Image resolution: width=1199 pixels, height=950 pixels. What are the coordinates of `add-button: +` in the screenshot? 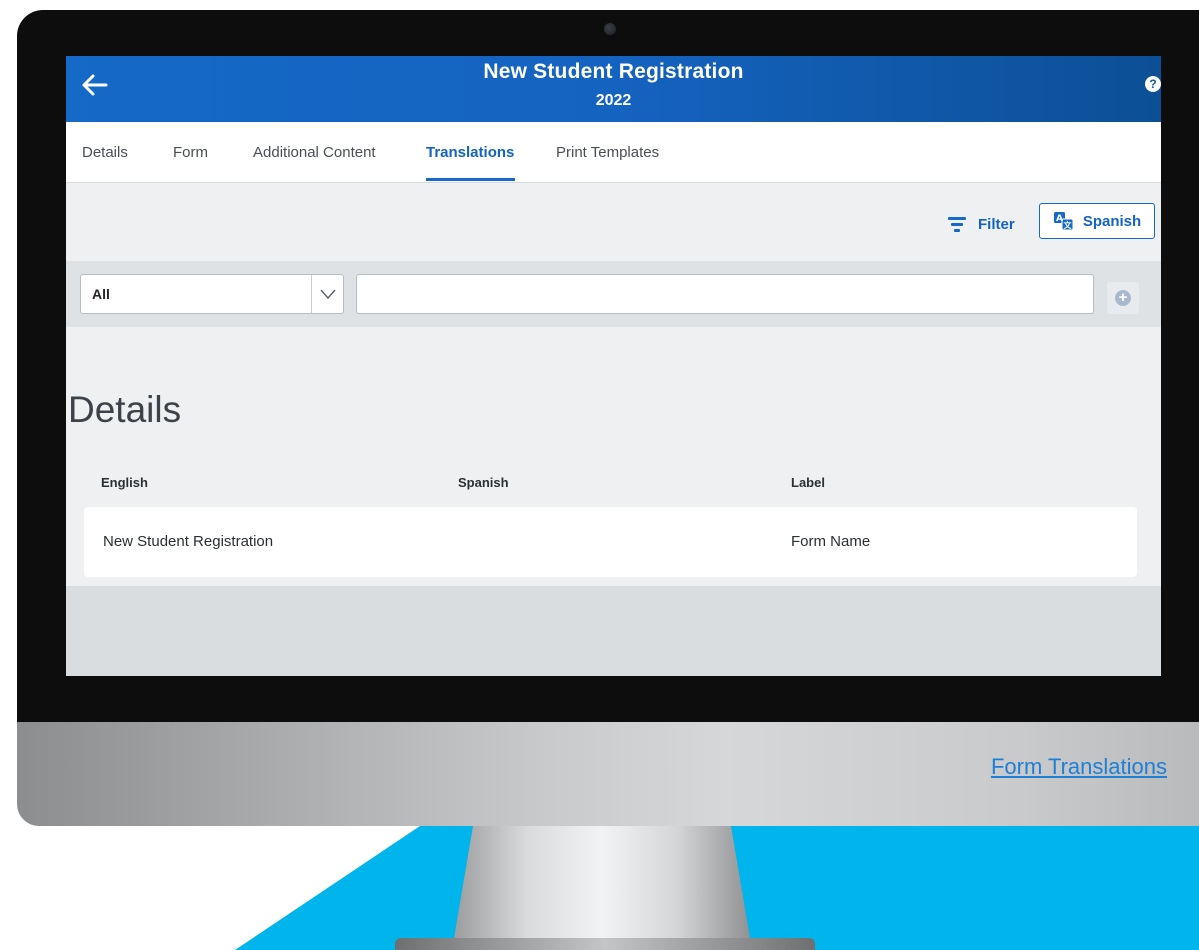 It's located at (1123, 298).